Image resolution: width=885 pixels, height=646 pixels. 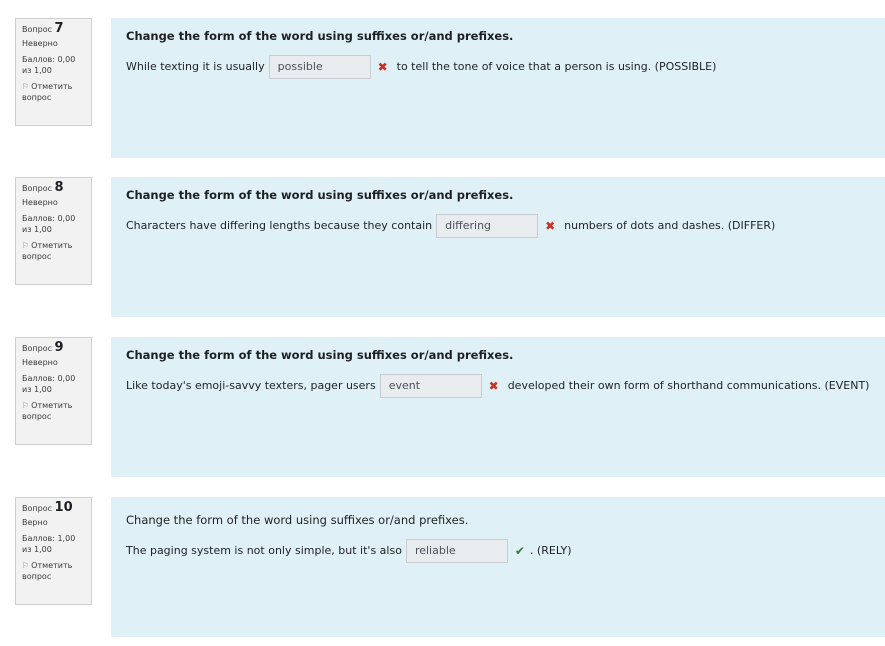 I want to click on check-icon: ✔, so click(x=519, y=551).